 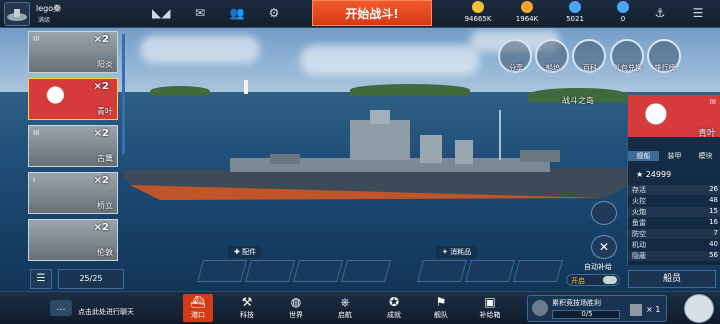 I want to click on mail-icon: ✉, so click(x=200, y=13).